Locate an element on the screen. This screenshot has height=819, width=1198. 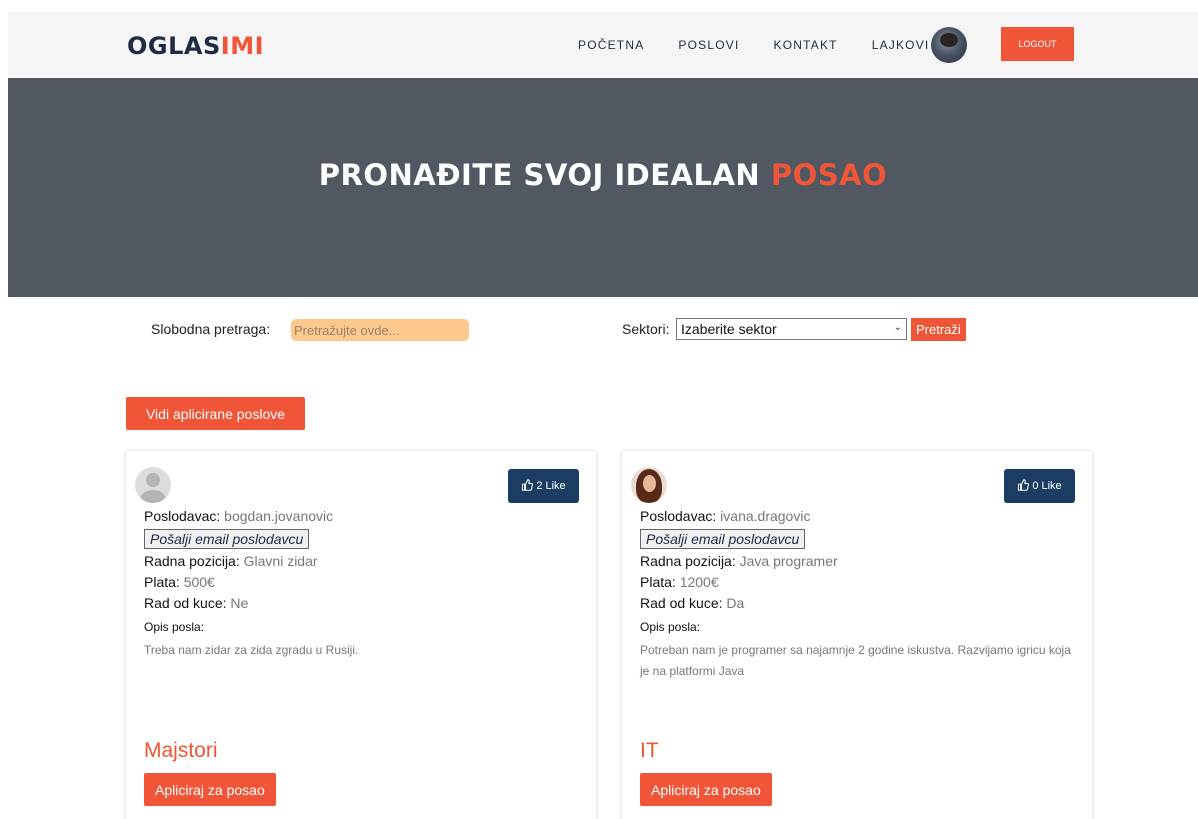
employer-name: ivana.dragovic is located at coordinates (765, 516).